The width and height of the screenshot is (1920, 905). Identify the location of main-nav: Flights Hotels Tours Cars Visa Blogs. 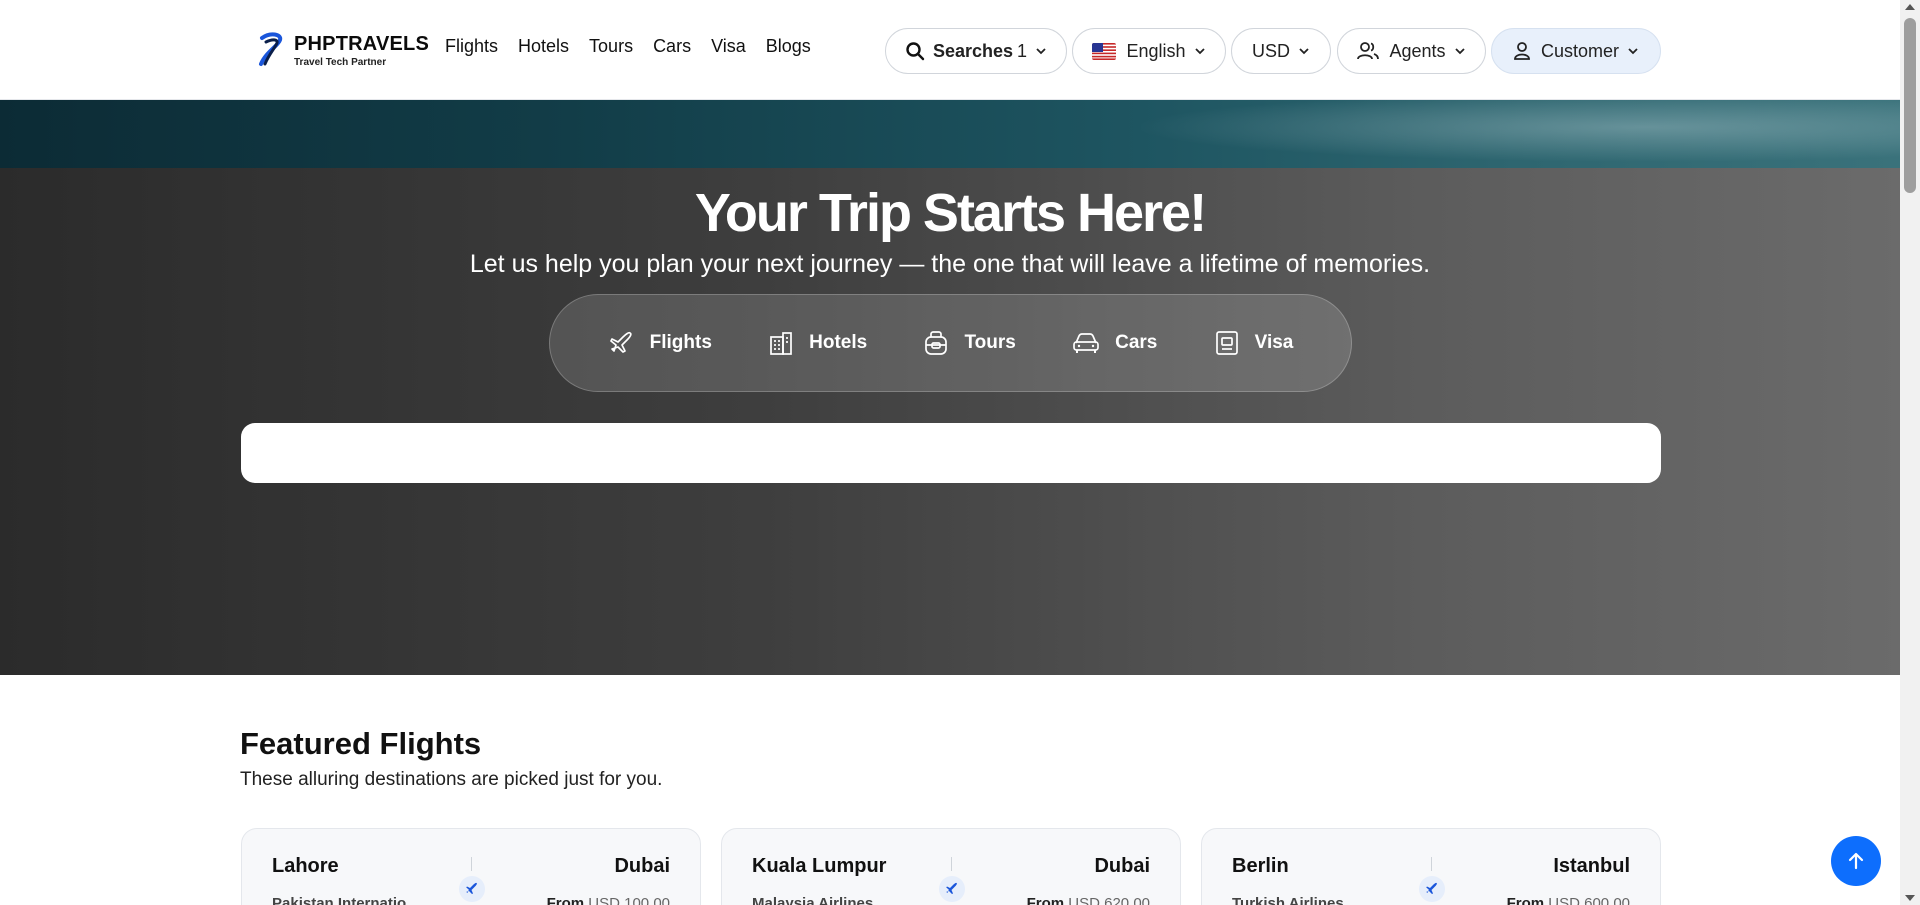
(628, 46).